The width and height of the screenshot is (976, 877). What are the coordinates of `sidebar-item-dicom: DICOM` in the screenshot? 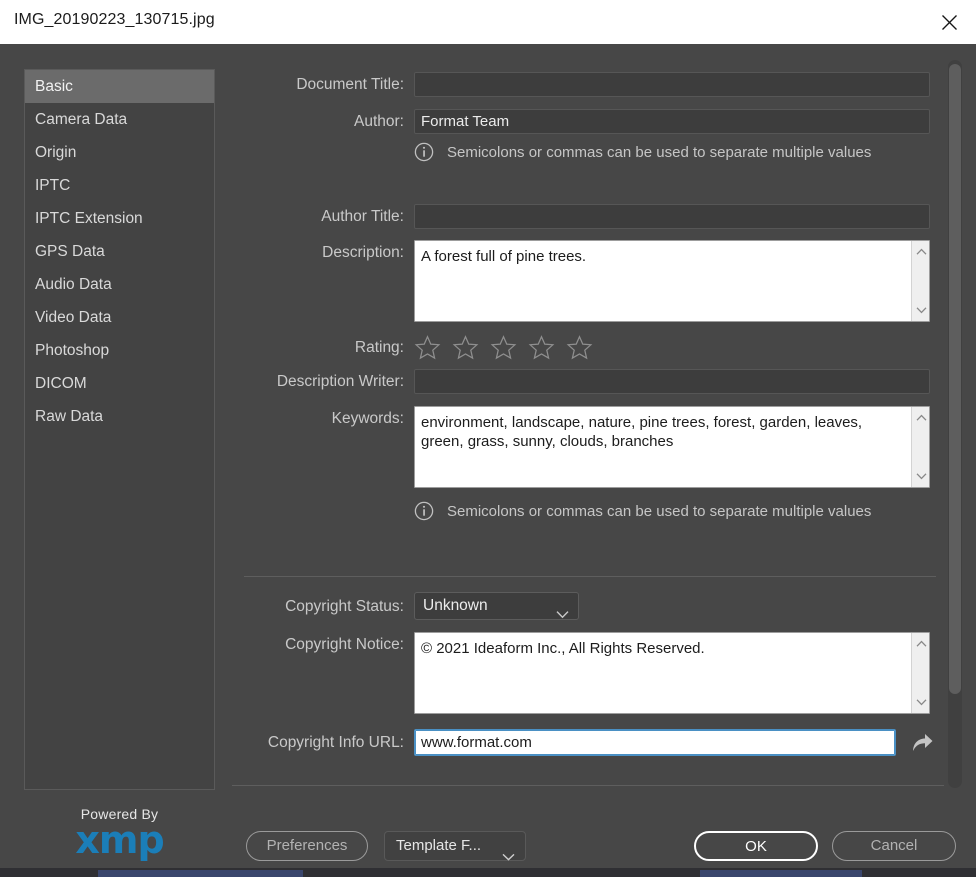 It's located at (119, 383).